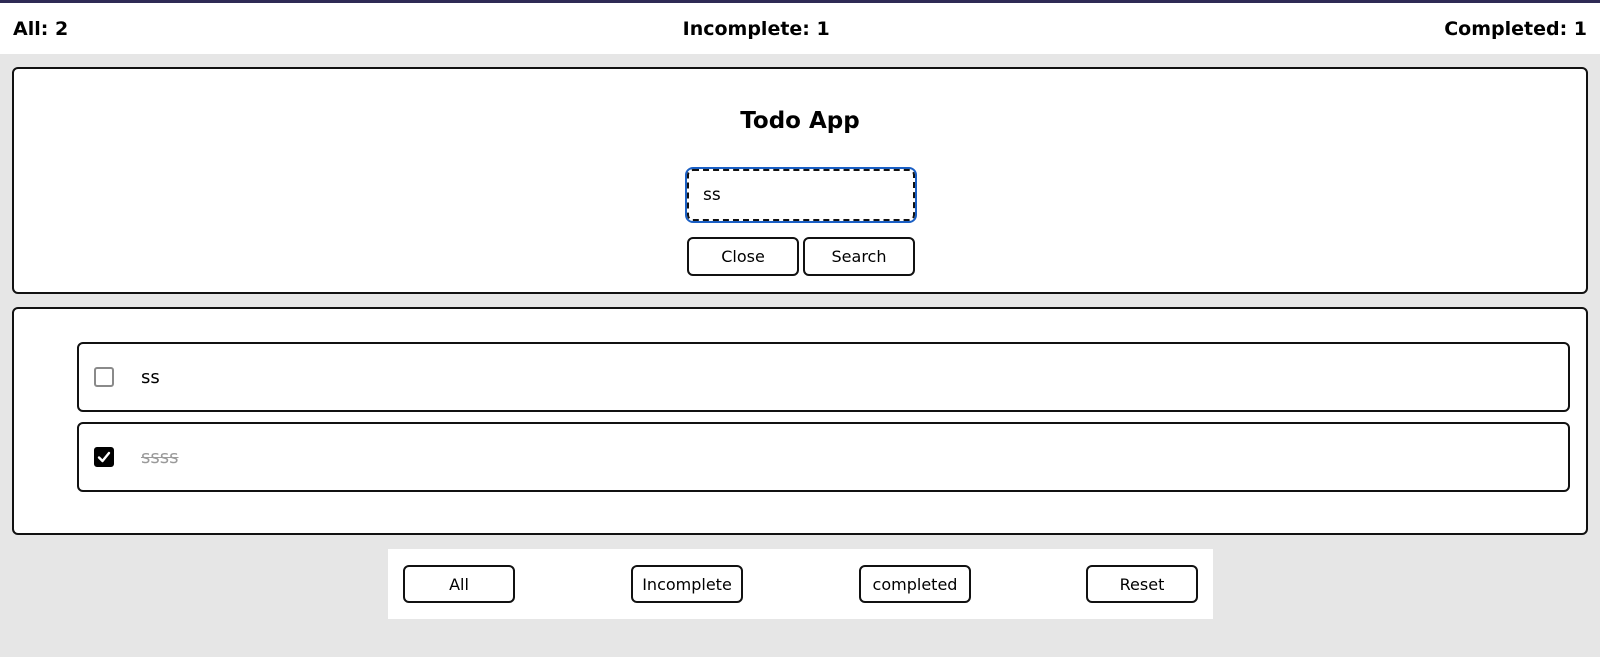 The image size is (1600, 657). What do you see at coordinates (687, 584) in the screenshot?
I see `filter-incomplete-button: Incomplete` at bounding box center [687, 584].